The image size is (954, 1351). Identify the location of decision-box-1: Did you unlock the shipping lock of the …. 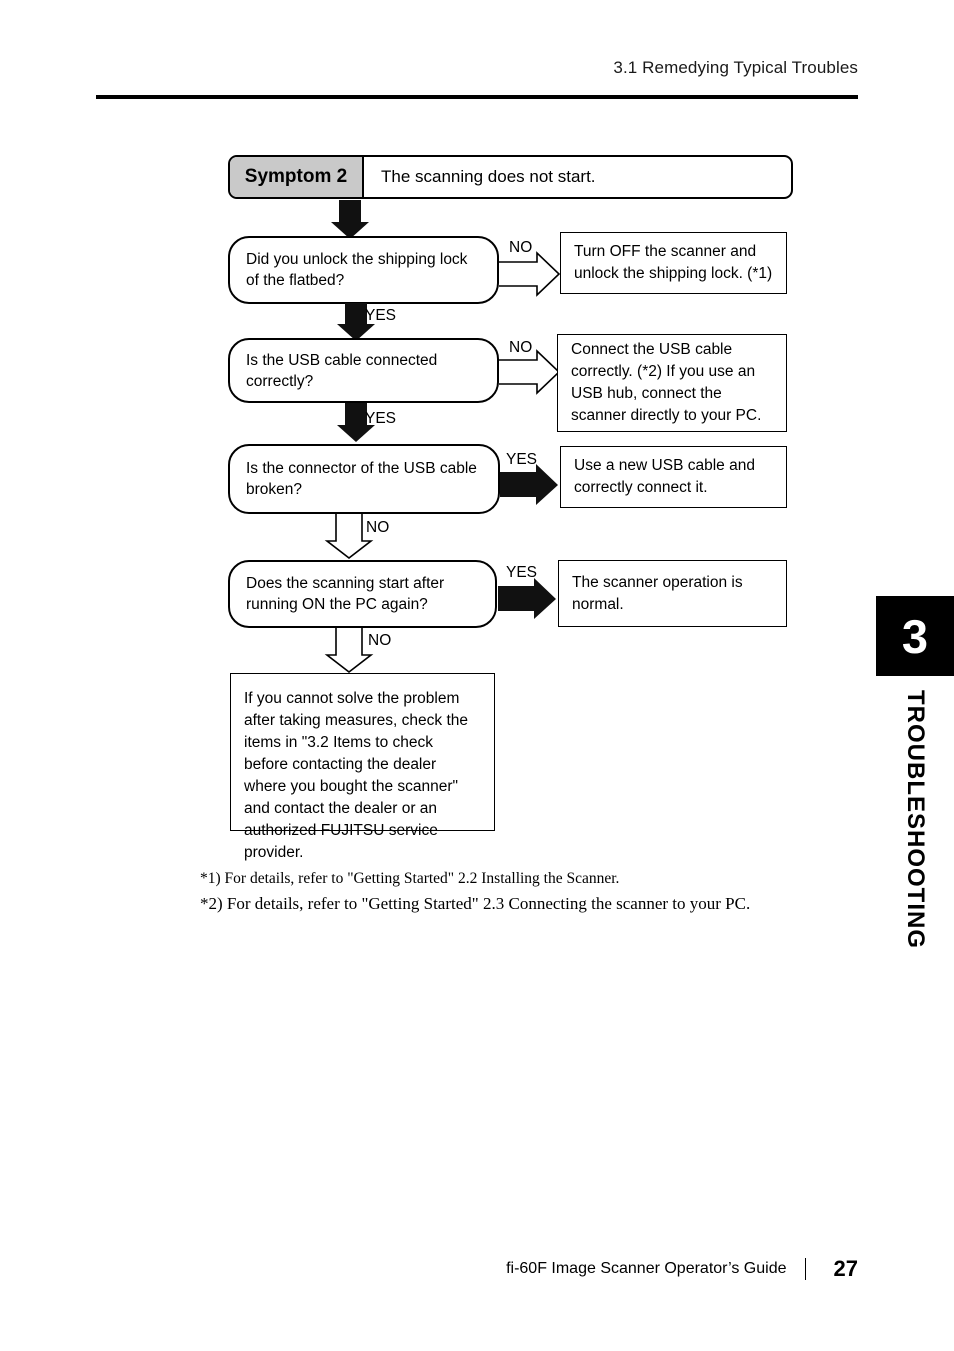
(363, 270).